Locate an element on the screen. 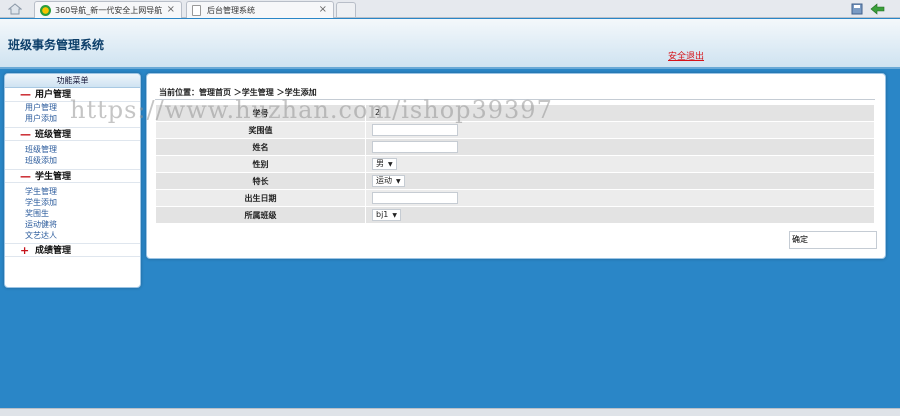 This screenshot has height=416, width=900. tab-label: 360导航_新一代安全上网导航 is located at coordinates (109, 10).